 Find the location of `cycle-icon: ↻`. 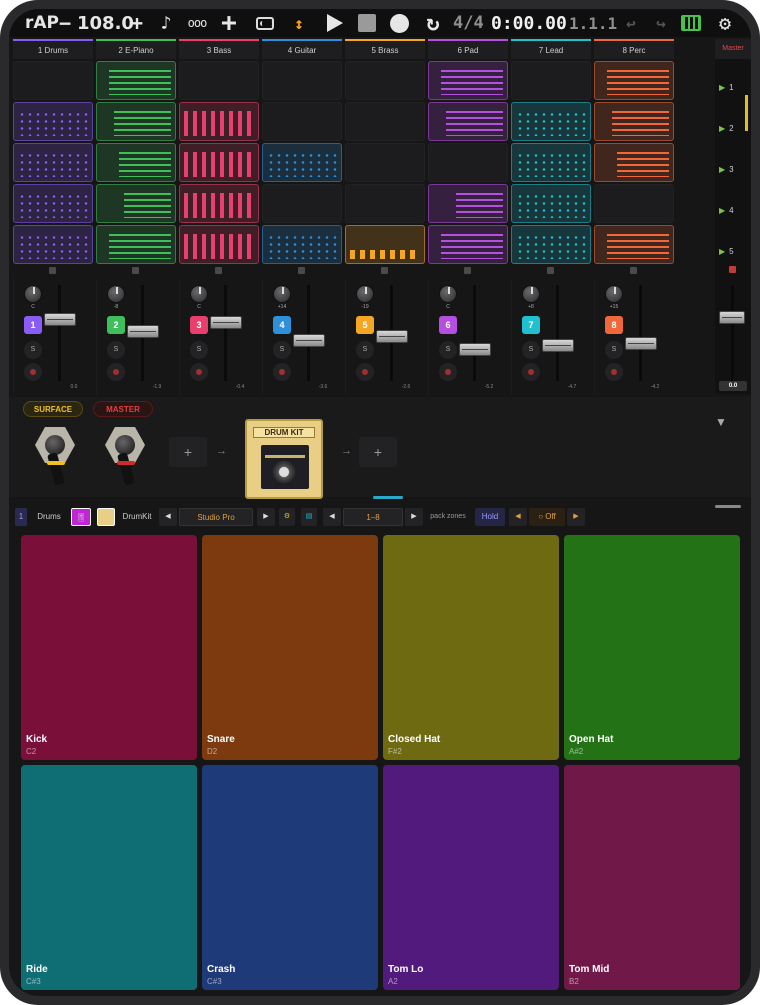

cycle-icon: ↻ is located at coordinates (433, 23).